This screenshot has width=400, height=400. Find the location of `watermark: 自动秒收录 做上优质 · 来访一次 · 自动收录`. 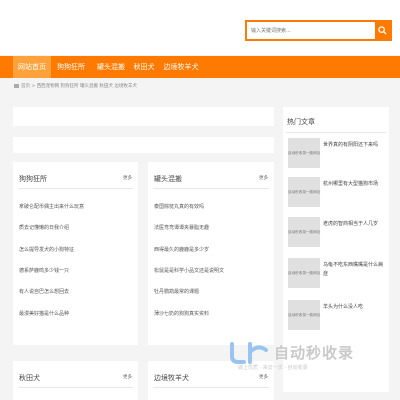

watermark: 自动秒收录 做上优质 · 来访一次 · 自动收录 is located at coordinates (306, 358).